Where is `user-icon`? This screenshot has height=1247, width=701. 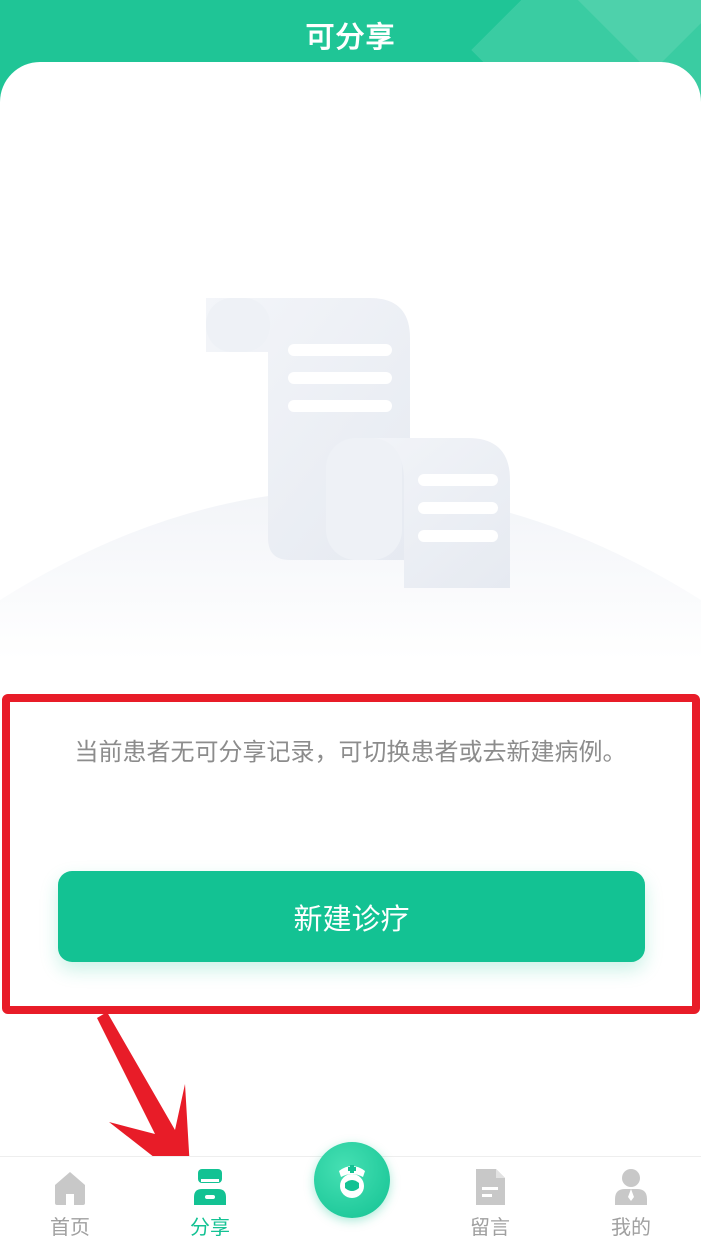 user-icon is located at coordinates (631, 1187).